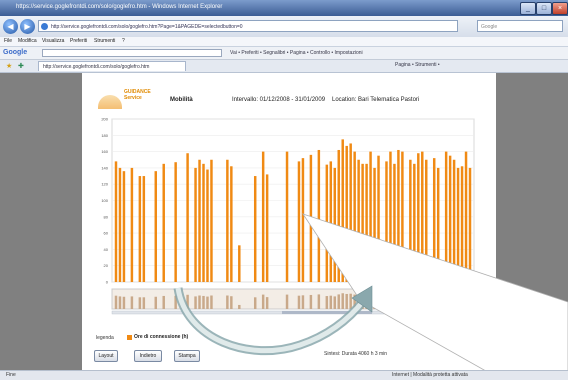 This screenshot has height=380, width=568. What do you see at coordinates (417, 65) in the screenshot?
I see `tab-tools: Pagina • Strumenti •` at bounding box center [417, 65].